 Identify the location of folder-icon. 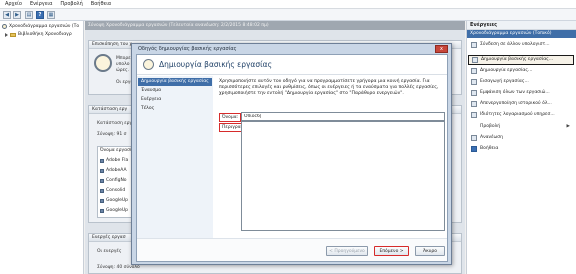
(13, 34).